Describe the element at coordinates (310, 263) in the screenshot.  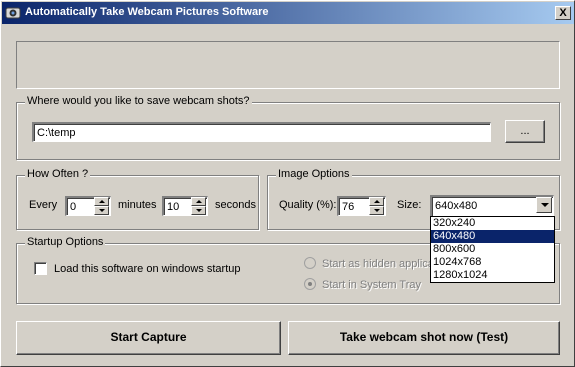
I see `start-hidden-radio` at that location.